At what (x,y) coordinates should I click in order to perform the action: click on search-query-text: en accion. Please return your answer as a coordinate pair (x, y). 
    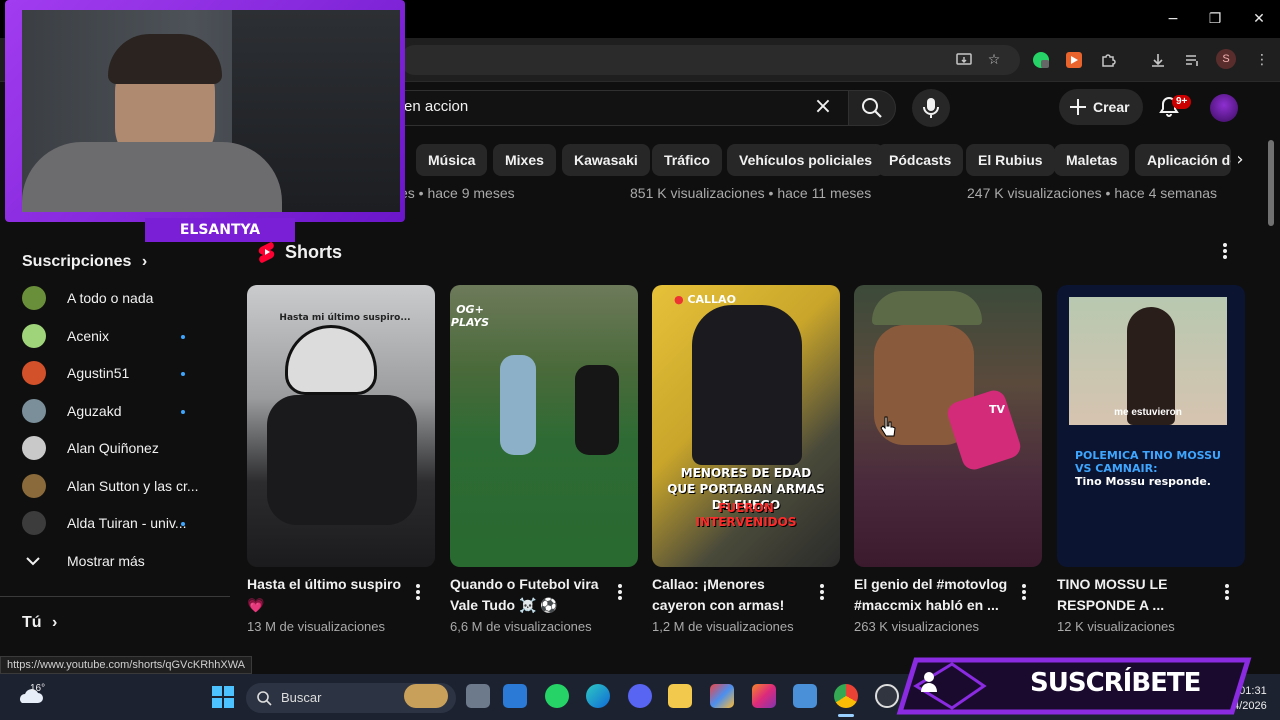
    Looking at the image, I should click on (436, 106).